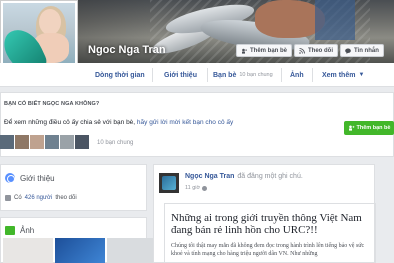 This screenshot has height=263, width=394. I want to click on message-icon, so click(348, 51).